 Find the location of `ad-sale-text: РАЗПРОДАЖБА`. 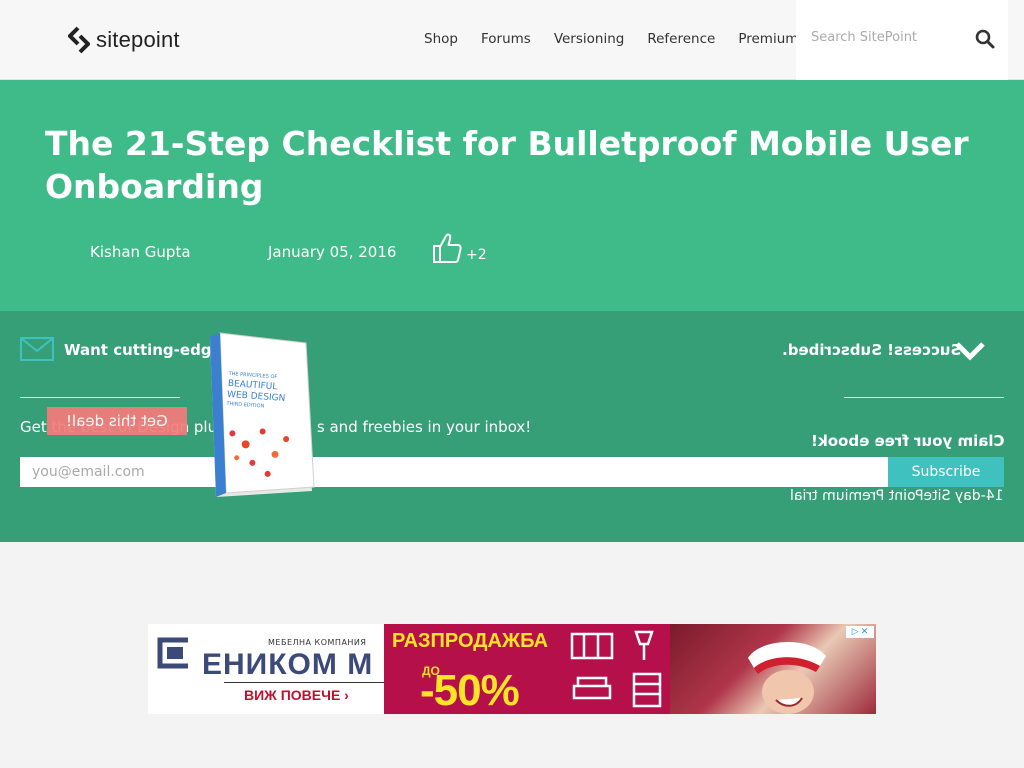

ad-sale-text: РАЗПРОДАЖБА is located at coordinates (470, 641).